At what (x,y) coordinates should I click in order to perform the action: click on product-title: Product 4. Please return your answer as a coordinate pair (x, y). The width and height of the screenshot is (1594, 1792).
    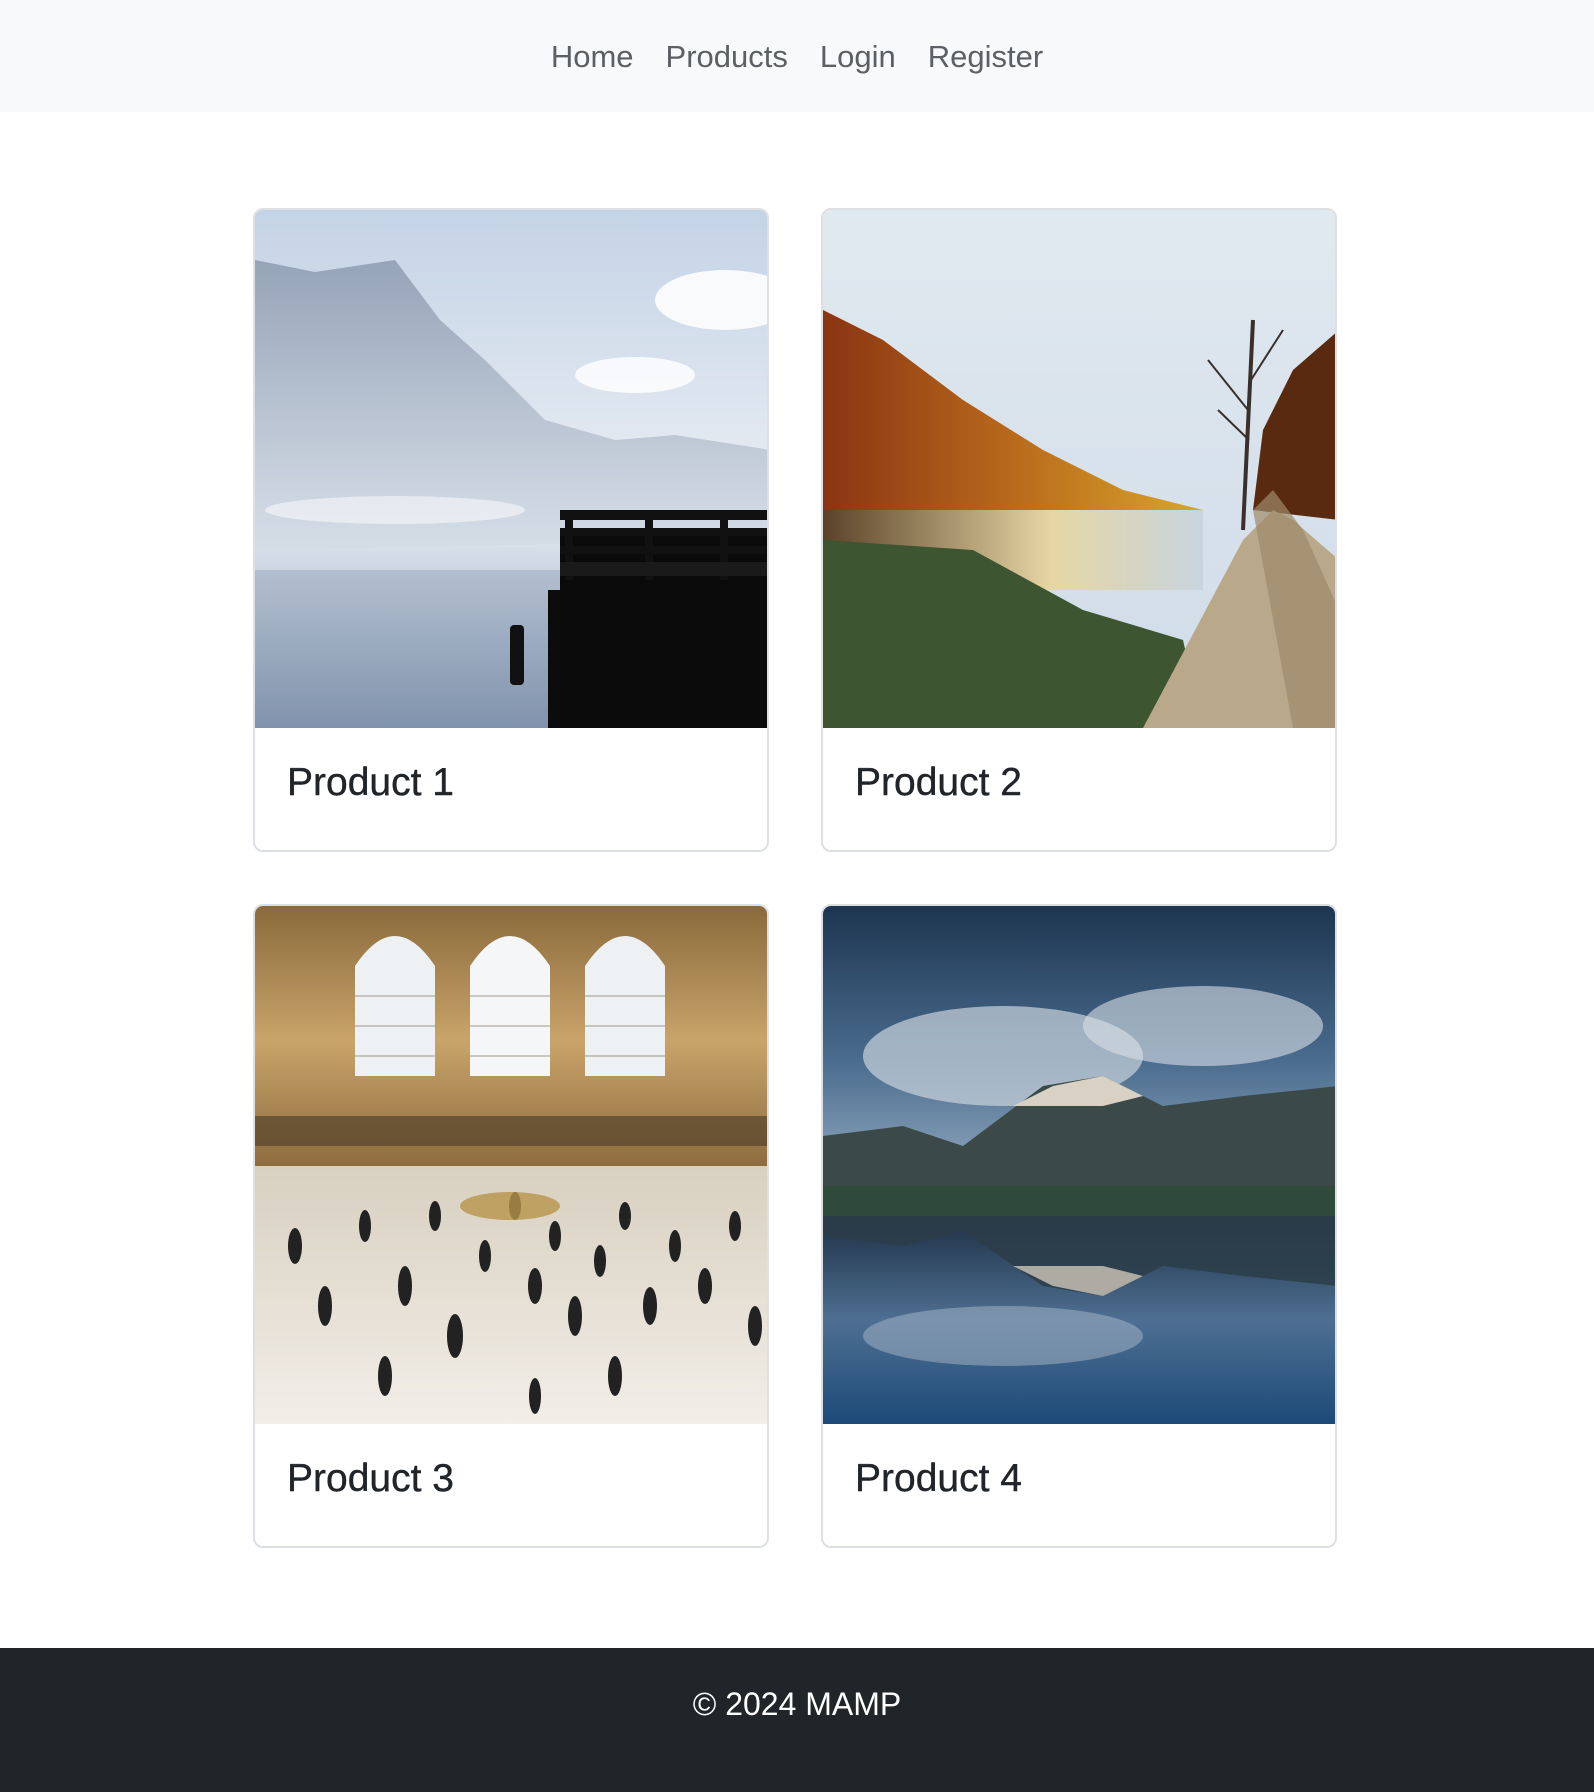
    Looking at the image, I should click on (938, 1478).